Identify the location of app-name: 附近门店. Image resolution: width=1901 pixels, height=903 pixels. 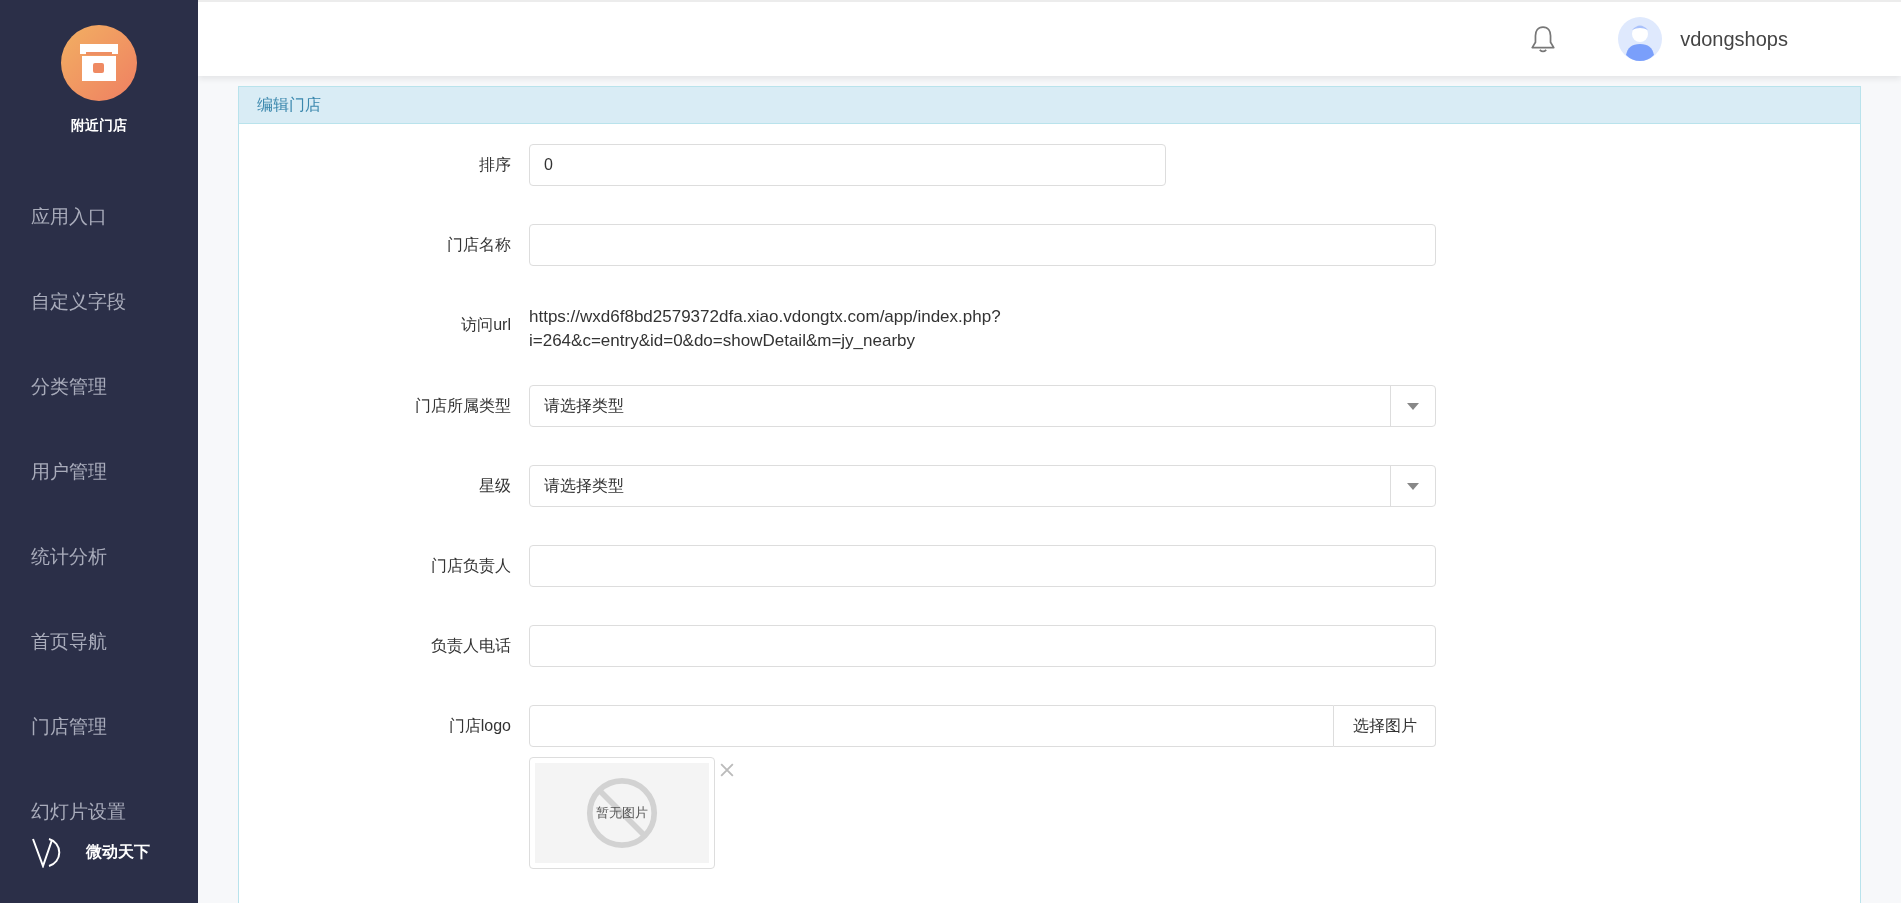
(99, 126).